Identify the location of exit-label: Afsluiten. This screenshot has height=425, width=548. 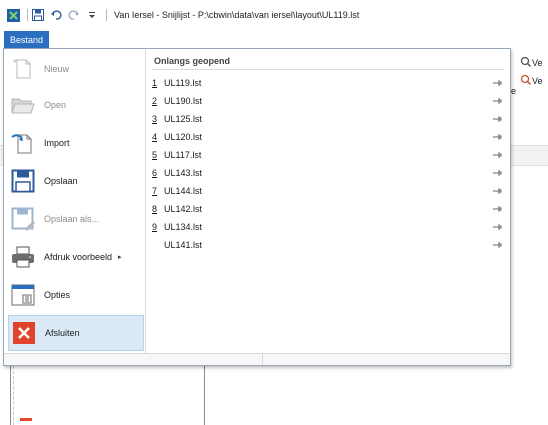
(62, 333).